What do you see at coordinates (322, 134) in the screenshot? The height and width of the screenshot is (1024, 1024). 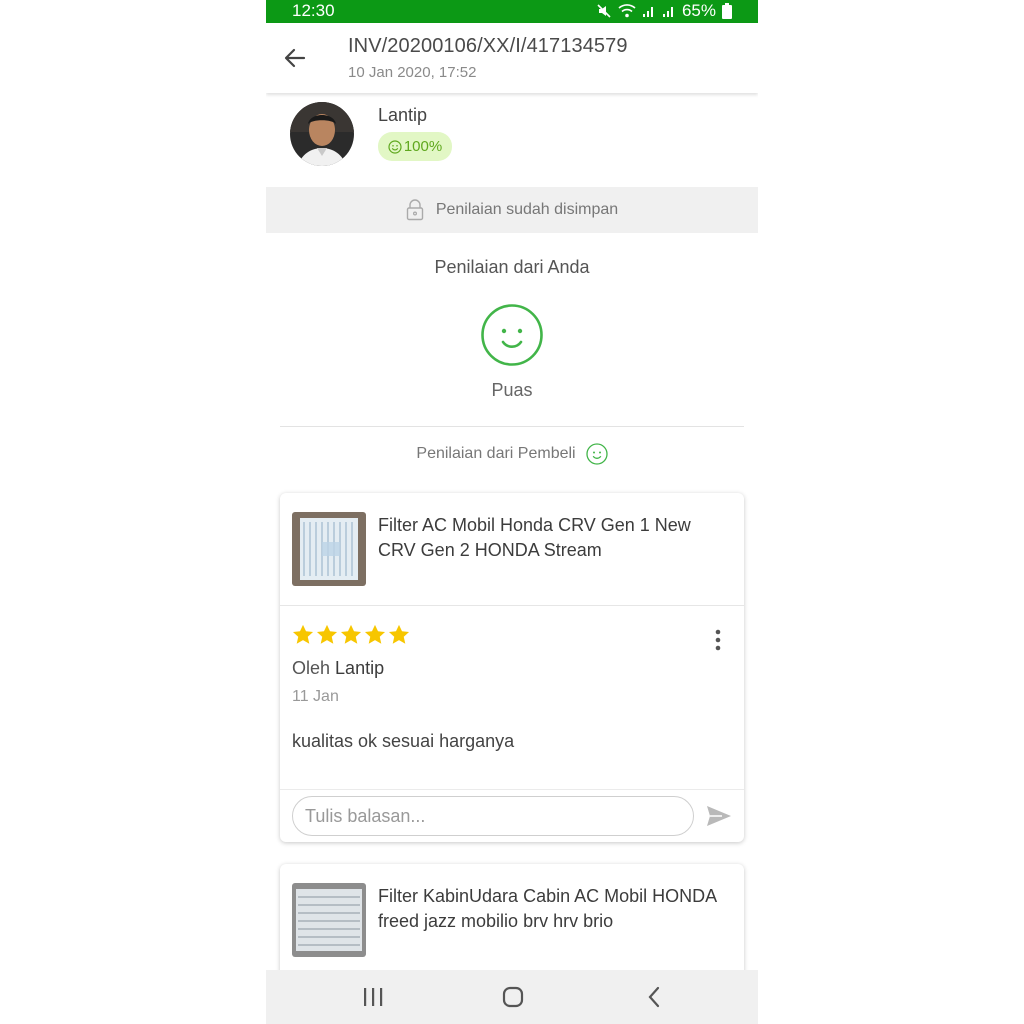 I see `seller-avatar` at bounding box center [322, 134].